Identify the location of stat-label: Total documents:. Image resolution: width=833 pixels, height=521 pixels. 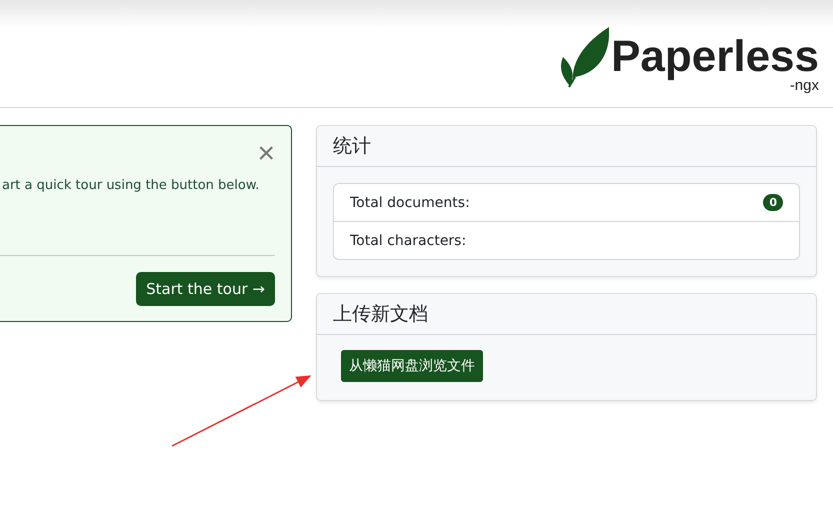
(410, 202).